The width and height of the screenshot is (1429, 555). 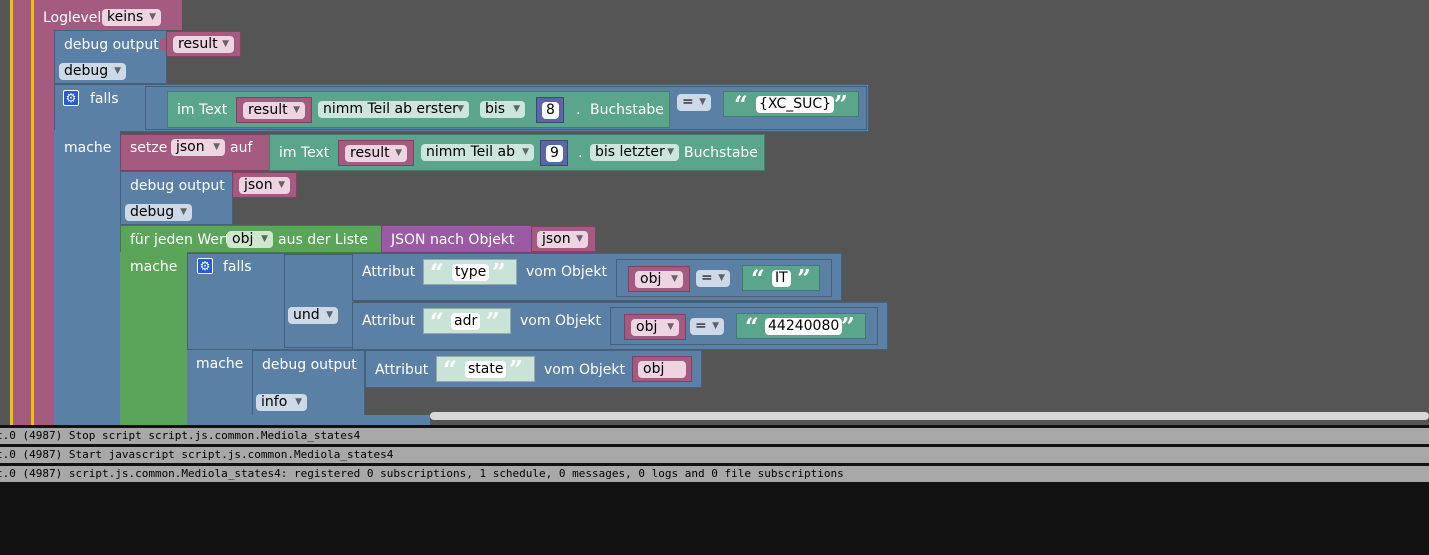 What do you see at coordinates (319, 301) in the screenshot?
I see `and-block` at bounding box center [319, 301].